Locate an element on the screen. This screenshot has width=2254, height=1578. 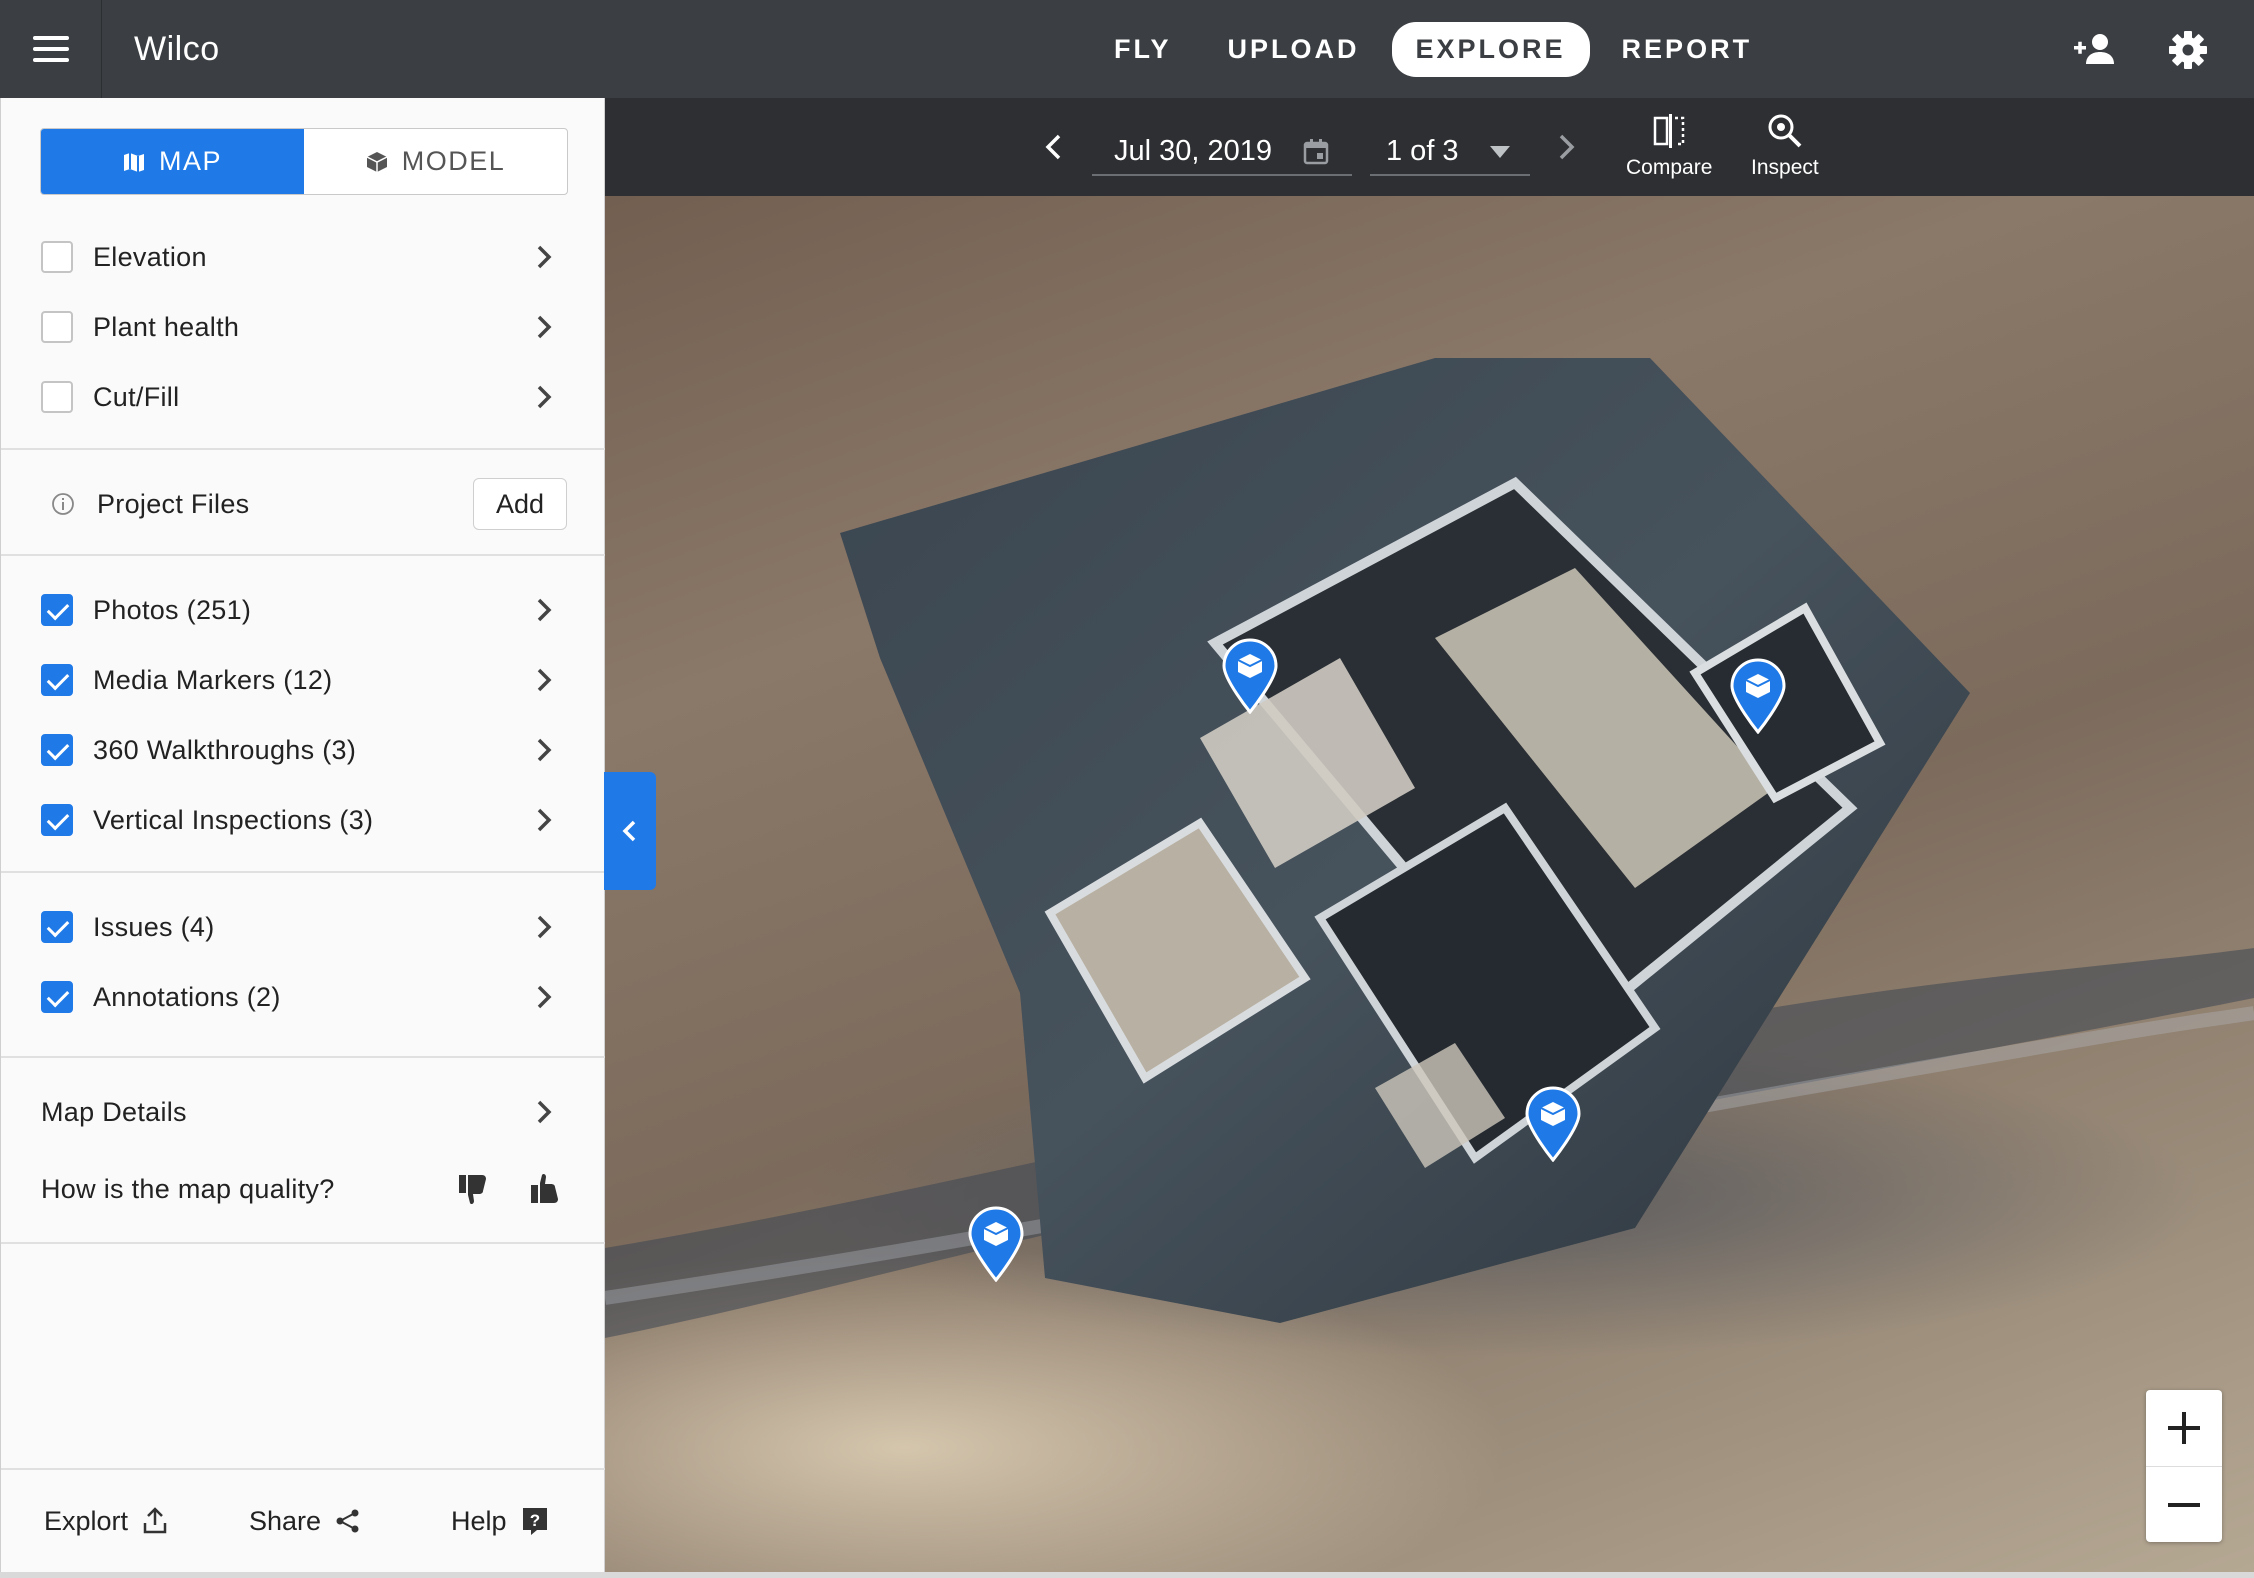
annotations-label: Annotations (2) is located at coordinates (187, 996).